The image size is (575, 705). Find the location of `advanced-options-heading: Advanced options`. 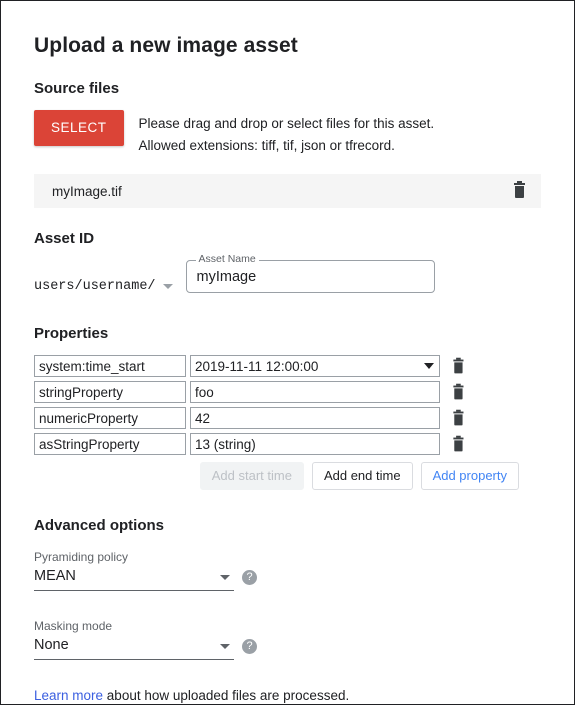

advanced-options-heading: Advanced options is located at coordinates (99, 526).